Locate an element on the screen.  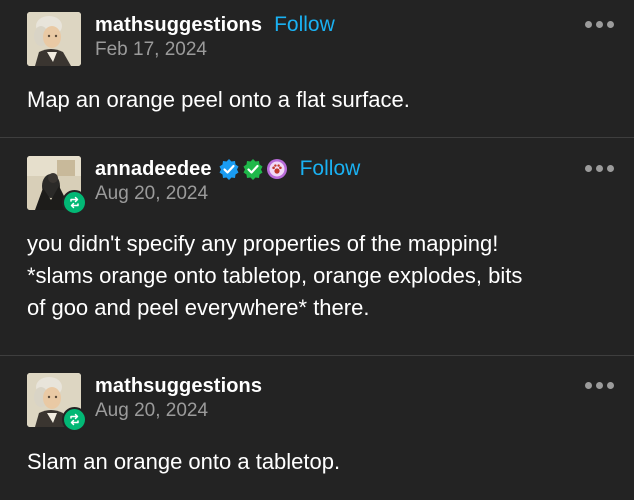
post-header: annadeedee Follow is located at coordinates (227, 169).